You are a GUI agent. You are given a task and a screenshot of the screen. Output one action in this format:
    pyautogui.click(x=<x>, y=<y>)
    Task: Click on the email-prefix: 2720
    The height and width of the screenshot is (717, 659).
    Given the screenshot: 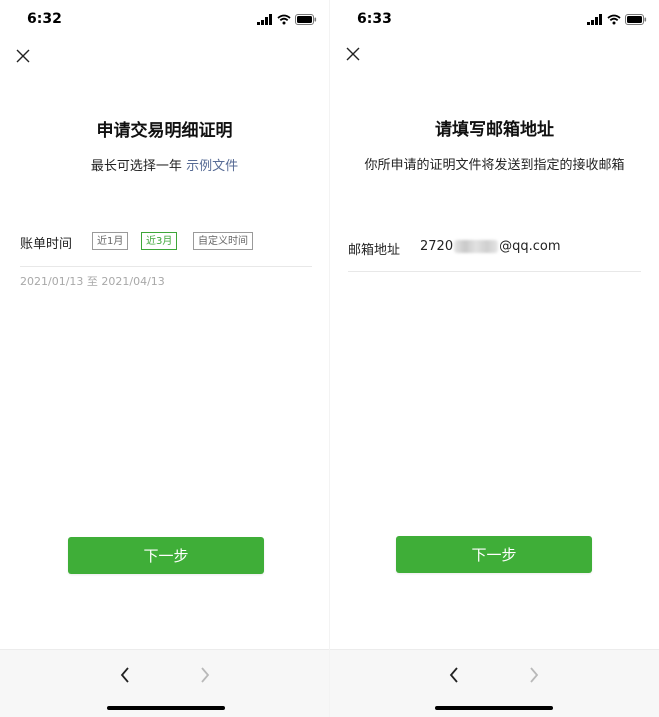 What is the action you would take?
    pyautogui.click(x=437, y=246)
    